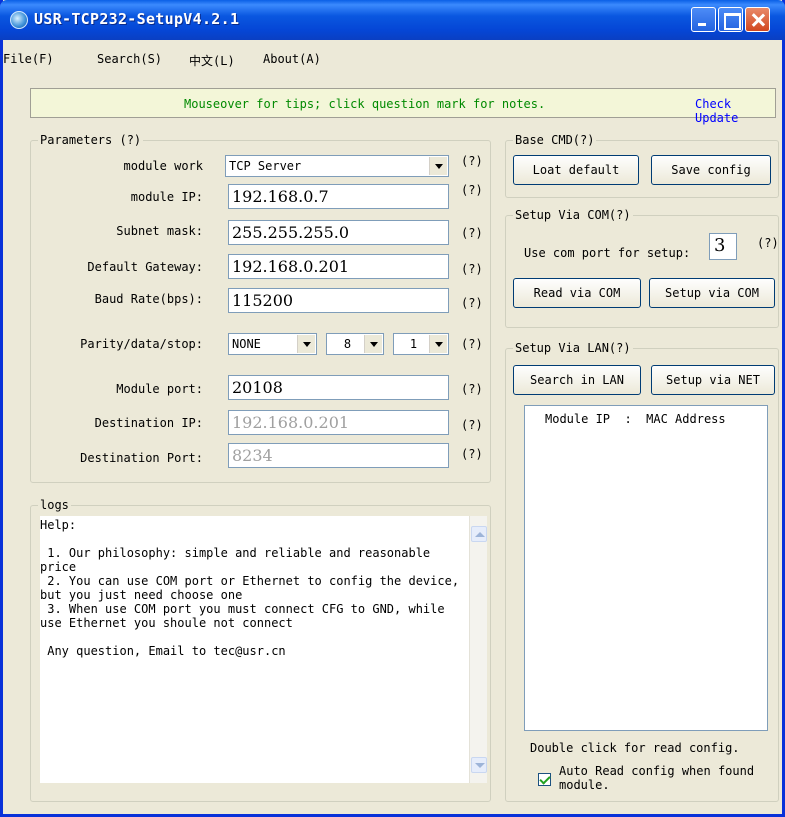 This screenshot has height=817, width=785. I want to click on module-ip-help: (?), so click(472, 190).